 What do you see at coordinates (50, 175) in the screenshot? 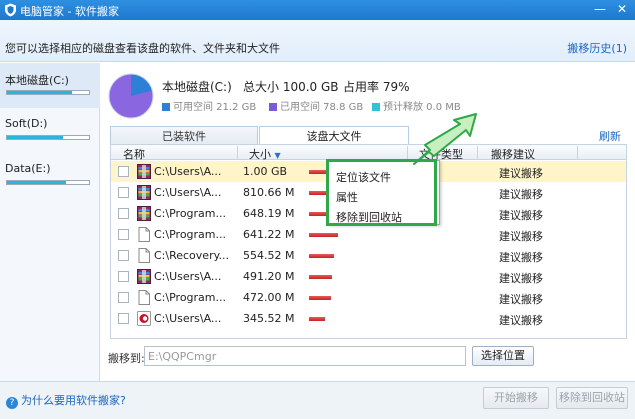
I see `disk-item-e: Data(E:)` at bounding box center [50, 175].